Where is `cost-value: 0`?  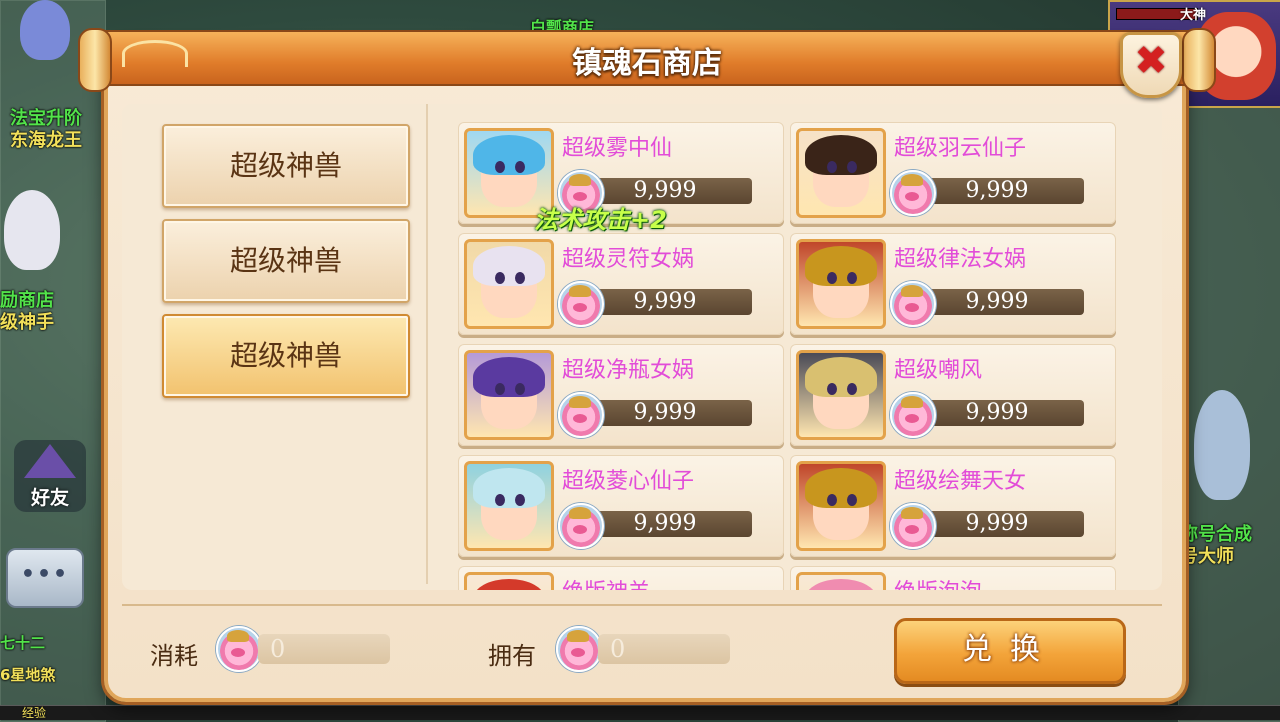 cost-value: 0 is located at coordinates (324, 649).